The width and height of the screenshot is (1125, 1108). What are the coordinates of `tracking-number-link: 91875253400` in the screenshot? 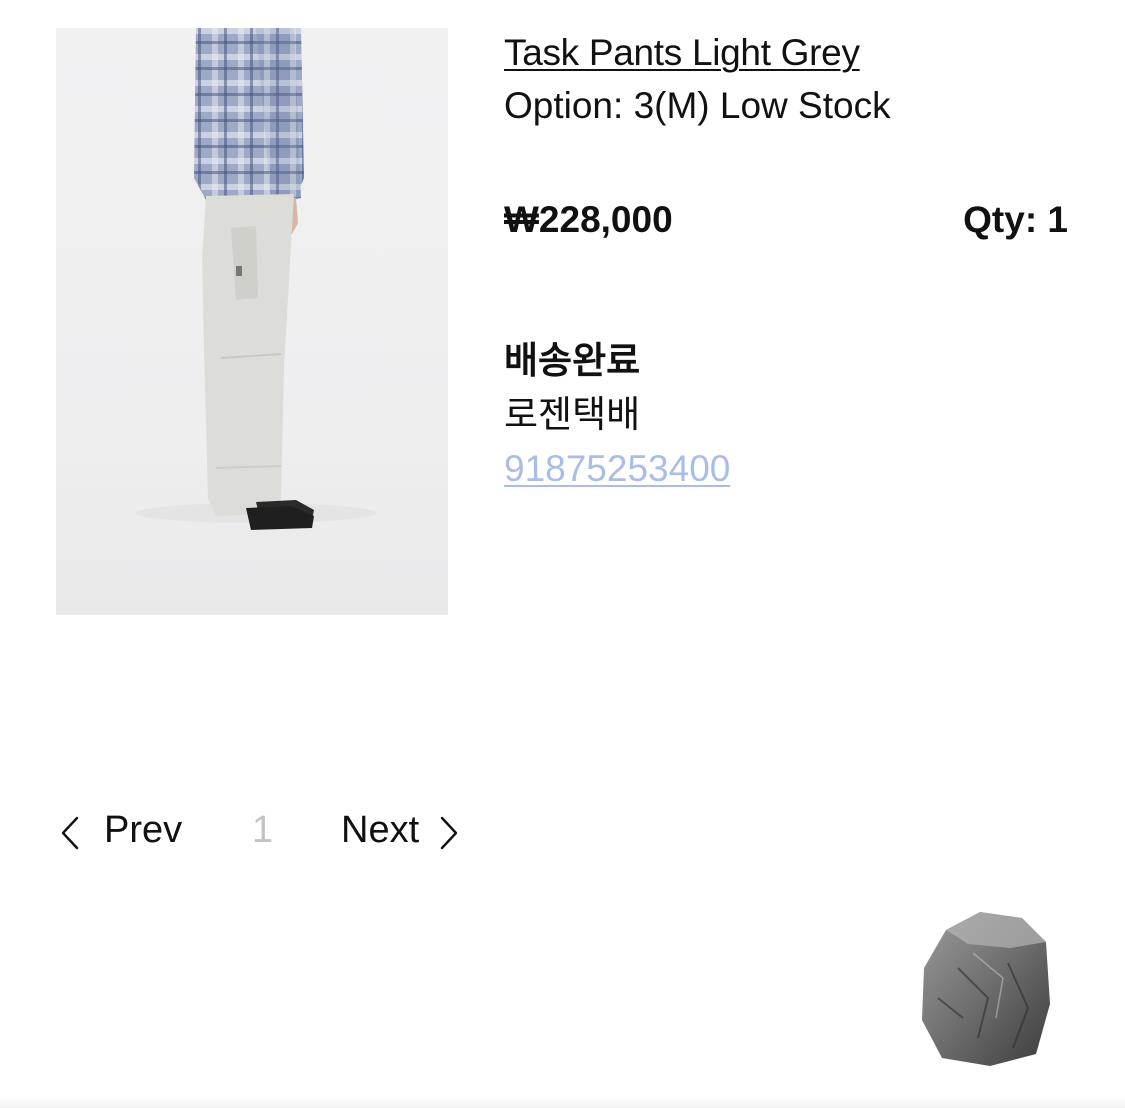 It's located at (617, 469).